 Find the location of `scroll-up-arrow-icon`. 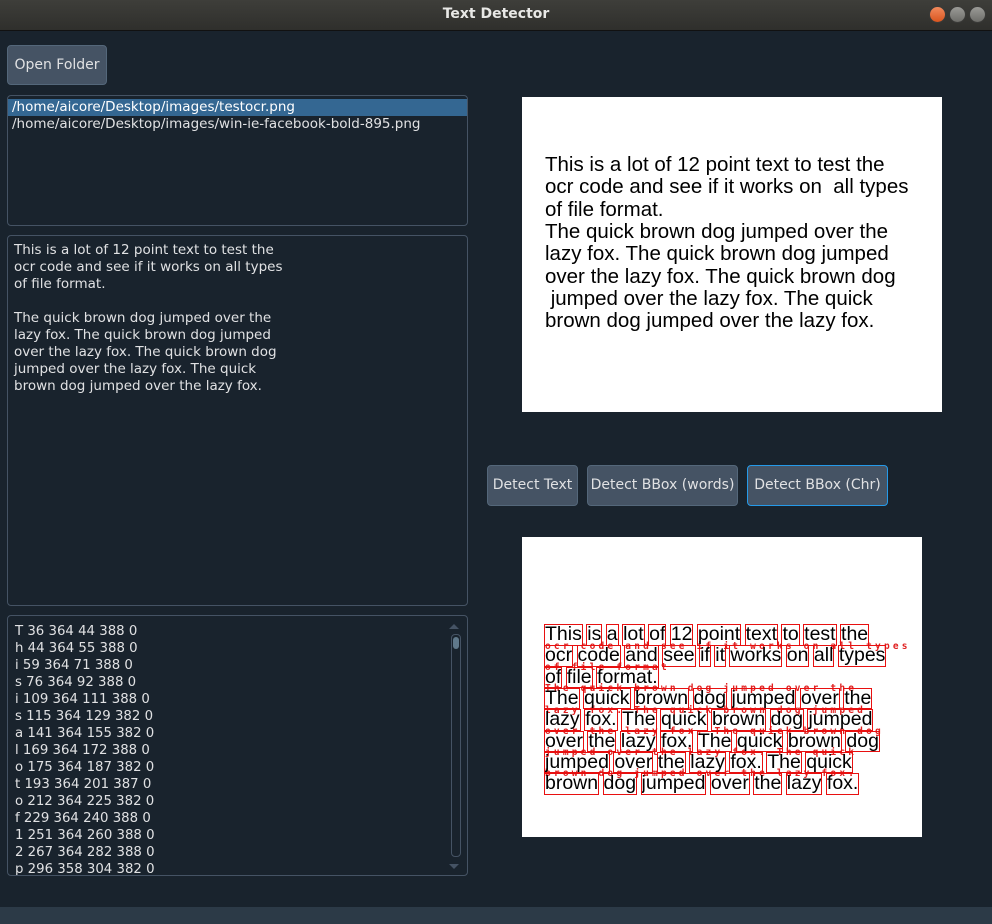

scroll-up-arrow-icon is located at coordinates (454, 626).